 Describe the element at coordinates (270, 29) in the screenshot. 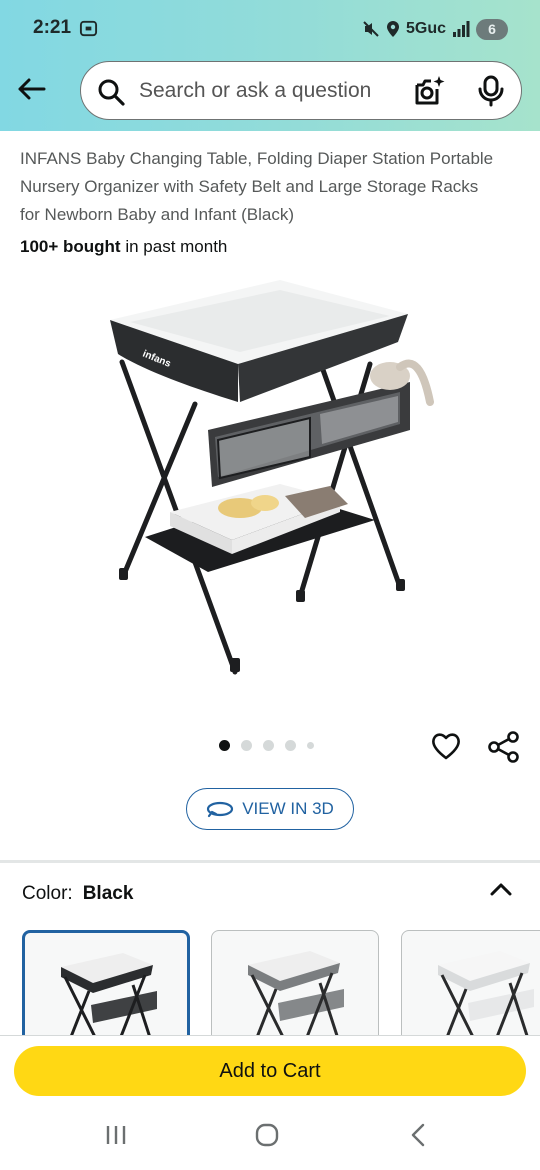

I see `status-bar: 2:21 5Guc 6` at that location.